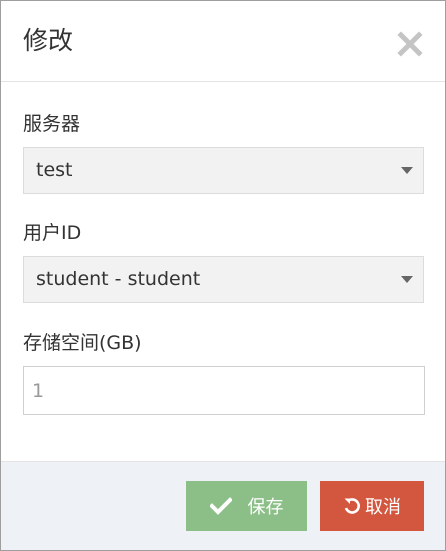  What do you see at coordinates (52, 124) in the screenshot?
I see `server-label: 服务器` at bounding box center [52, 124].